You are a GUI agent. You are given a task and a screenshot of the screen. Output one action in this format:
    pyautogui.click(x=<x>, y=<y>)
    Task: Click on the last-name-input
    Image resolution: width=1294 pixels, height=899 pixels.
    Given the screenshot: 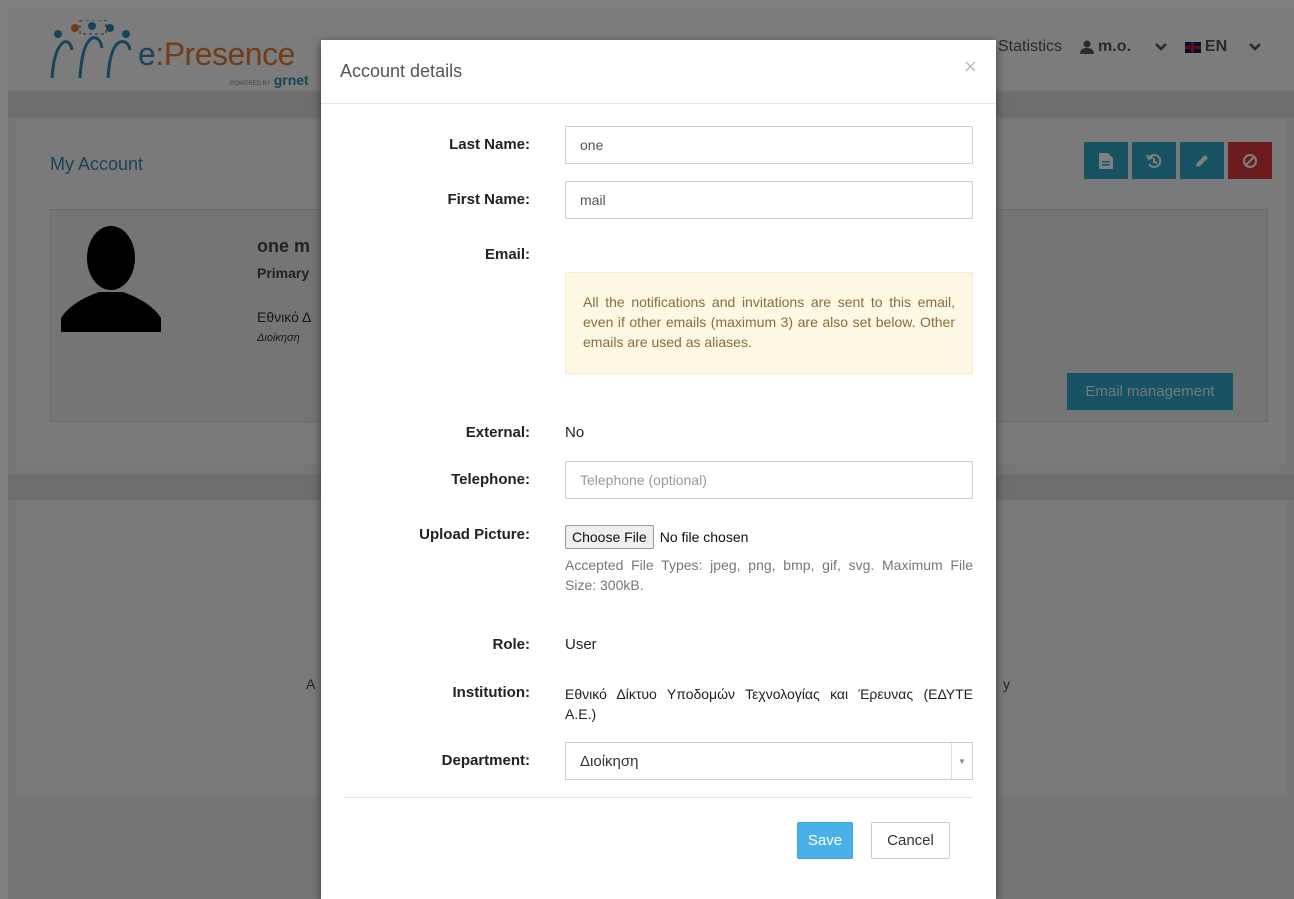 What is the action you would take?
    pyautogui.click(x=769, y=145)
    